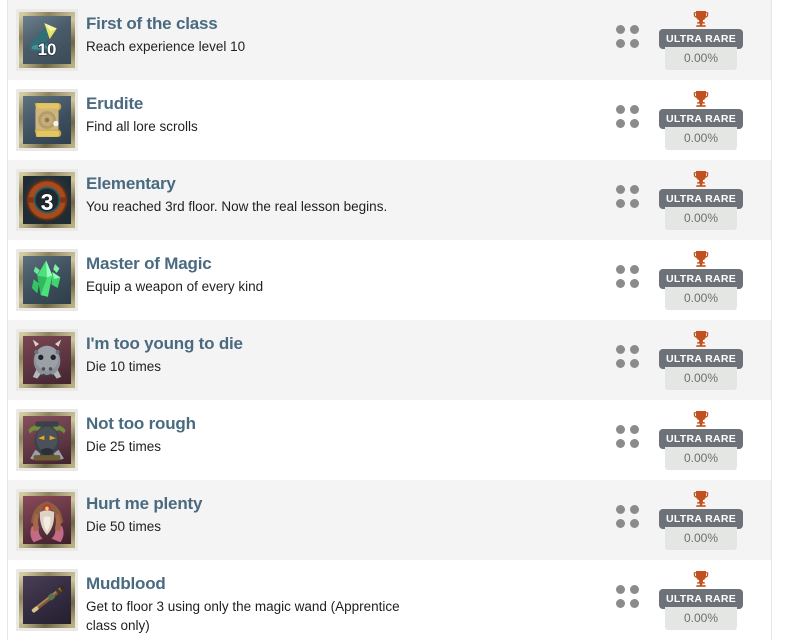  I want to click on achievement-description: Reach experience level 10, so click(166, 46).